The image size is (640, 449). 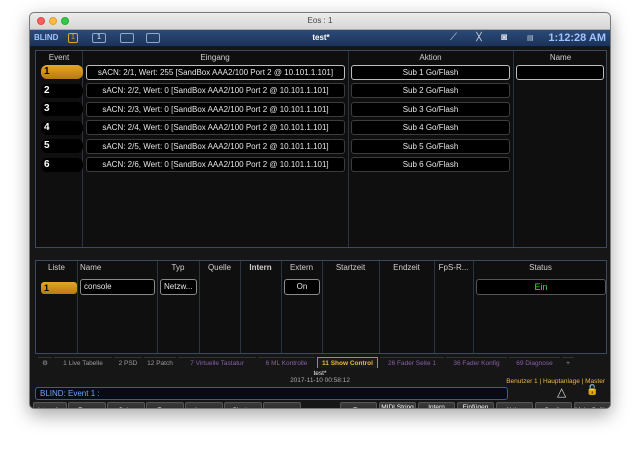 I want to click on softkey-action: InternExtern, so click(x=436, y=405).